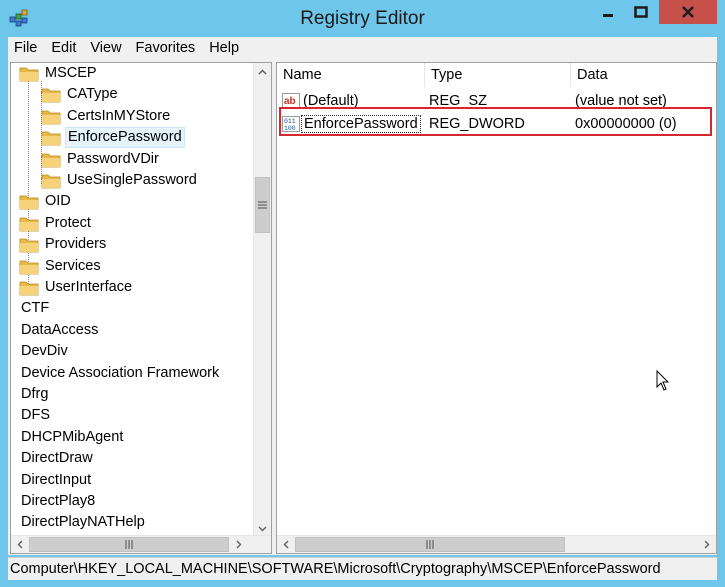  Describe the element at coordinates (92, 94) in the screenshot. I see `tree-item-label: CAType` at that location.